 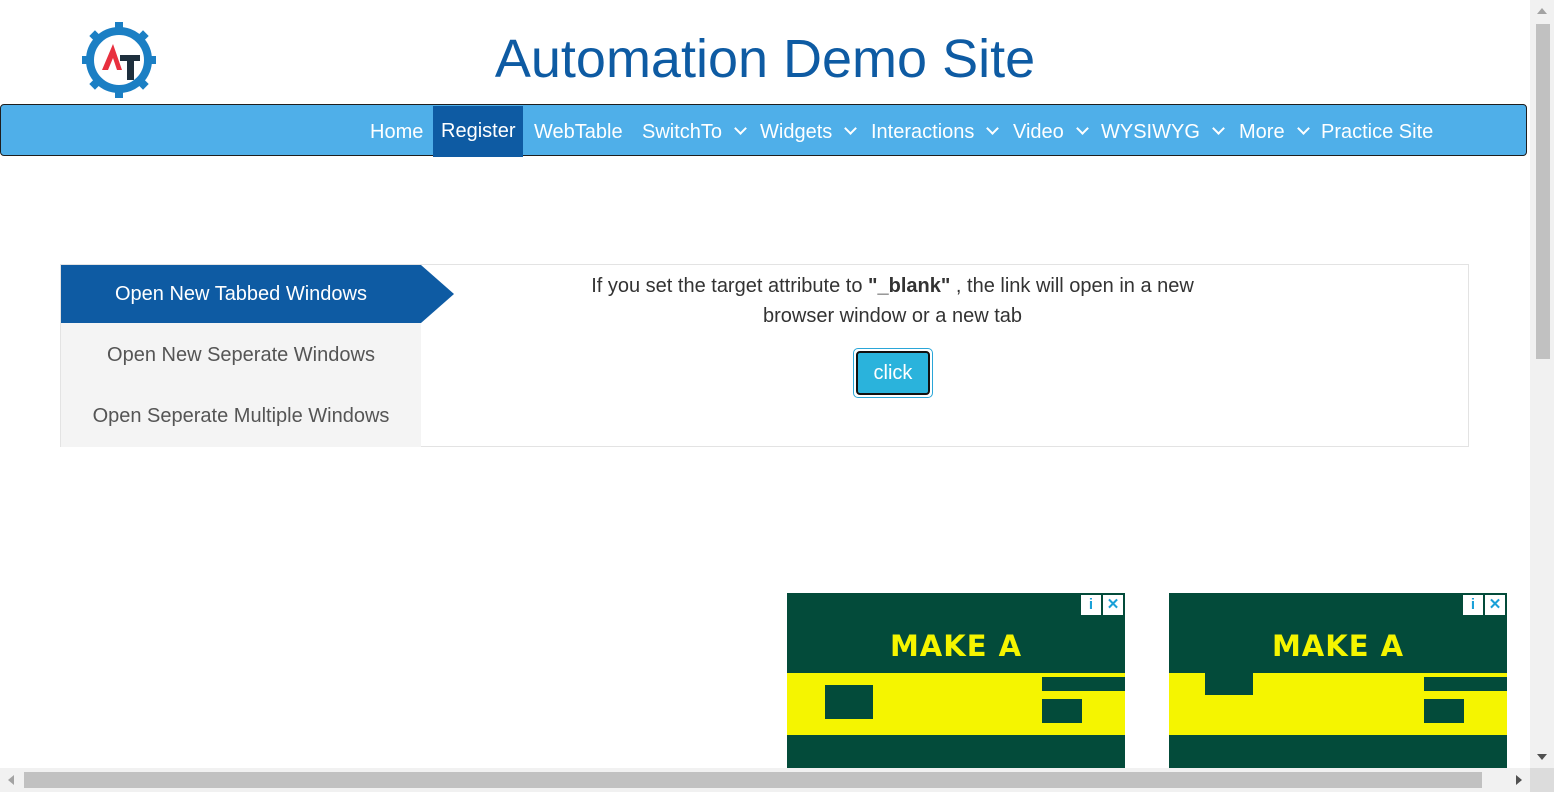 What do you see at coordinates (753, 780) in the screenshot?
I see `horizontal-scroll-thumb` at bounding box center [753, 780].